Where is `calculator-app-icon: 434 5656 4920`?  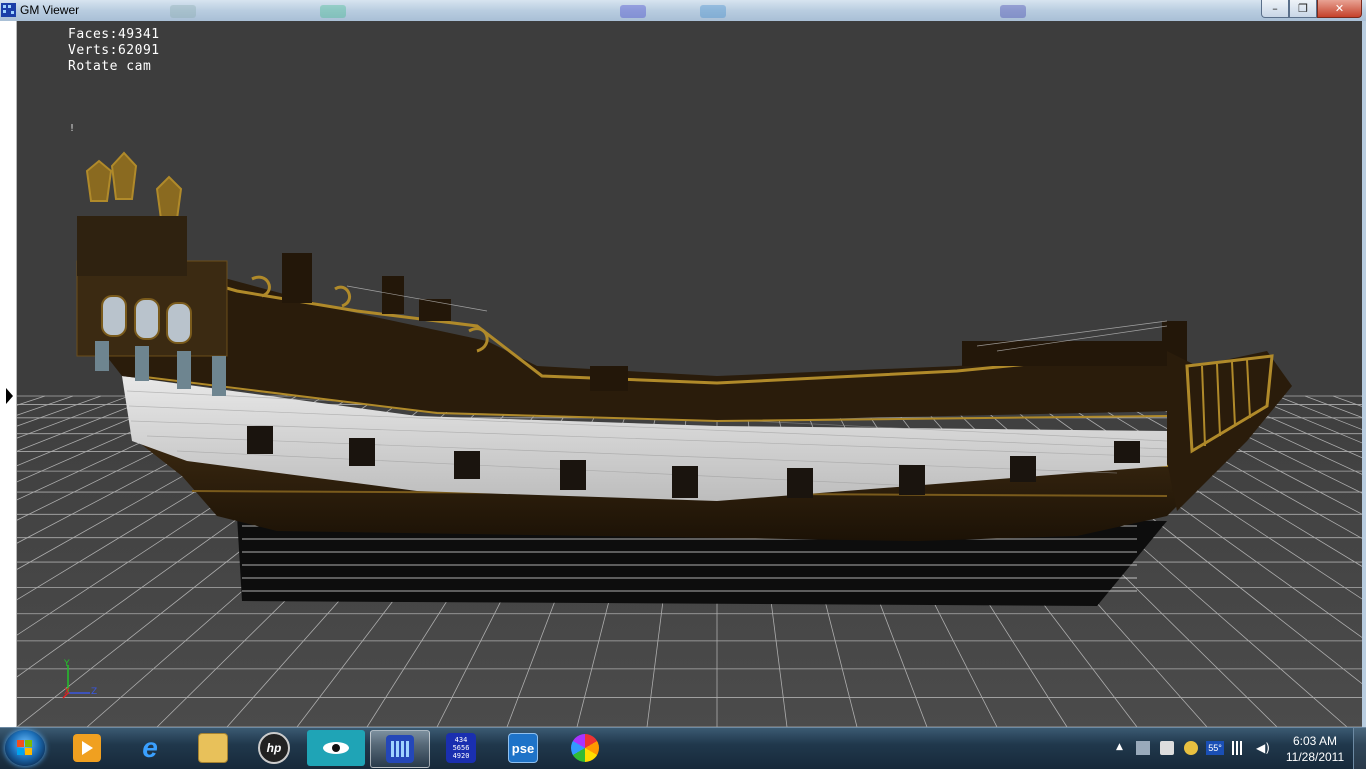
calculator-app-icon: 434 5656 4920 is located at coordinates (461, 748).